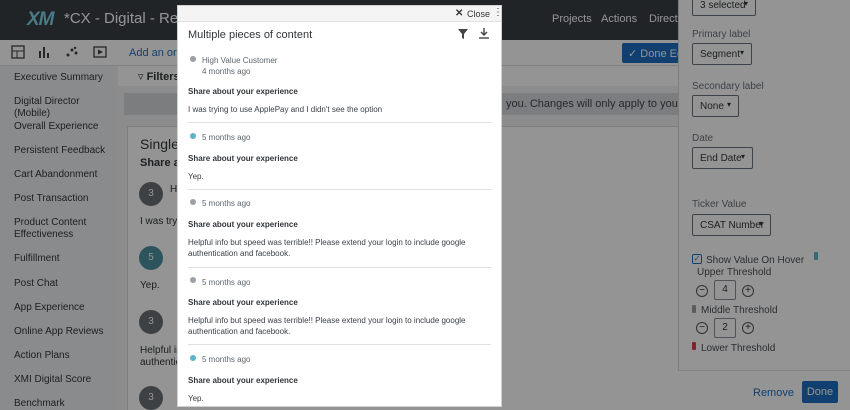 Image resolution: width=850 pixels, height=410 pixels. Describe the element at coordinates (478, 14) in the screenshot. I see `close-button: Close` at that location.